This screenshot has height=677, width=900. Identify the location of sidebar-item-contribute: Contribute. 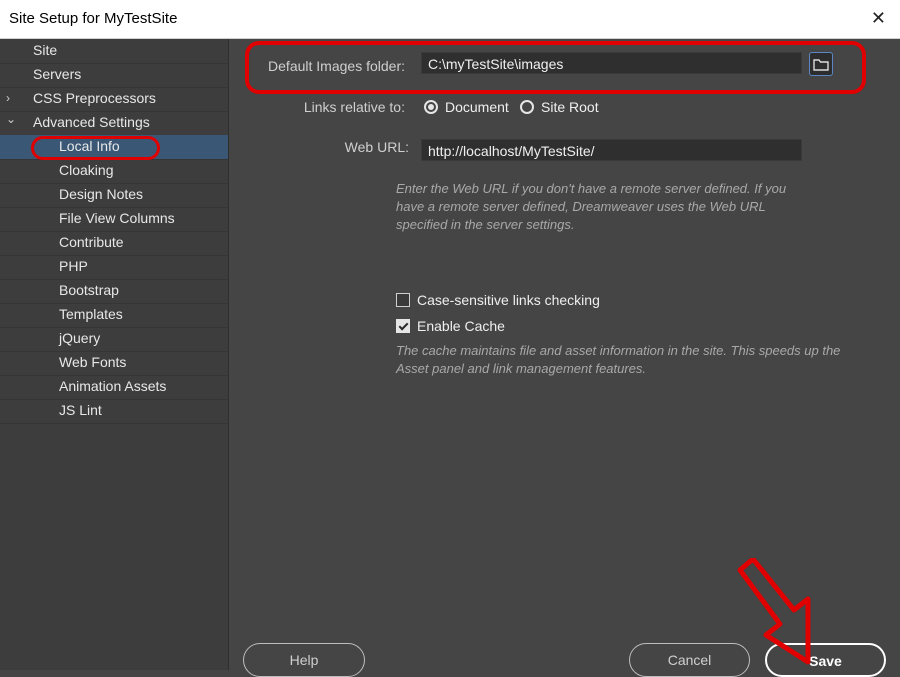
(114, 243).